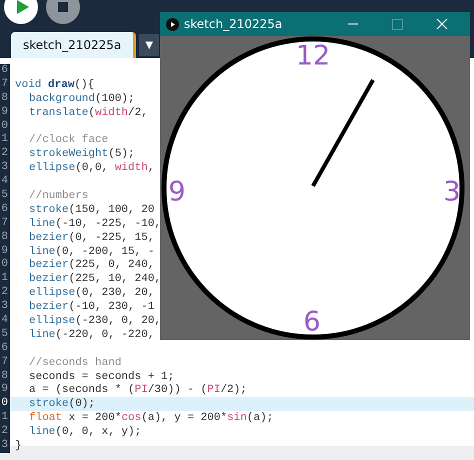 The height and width of the screenshot is (460, 474). Describe the element at coordinates (91, 334) in the screenshot. I see `code-line: line(-220, 0, -220,` at that location.